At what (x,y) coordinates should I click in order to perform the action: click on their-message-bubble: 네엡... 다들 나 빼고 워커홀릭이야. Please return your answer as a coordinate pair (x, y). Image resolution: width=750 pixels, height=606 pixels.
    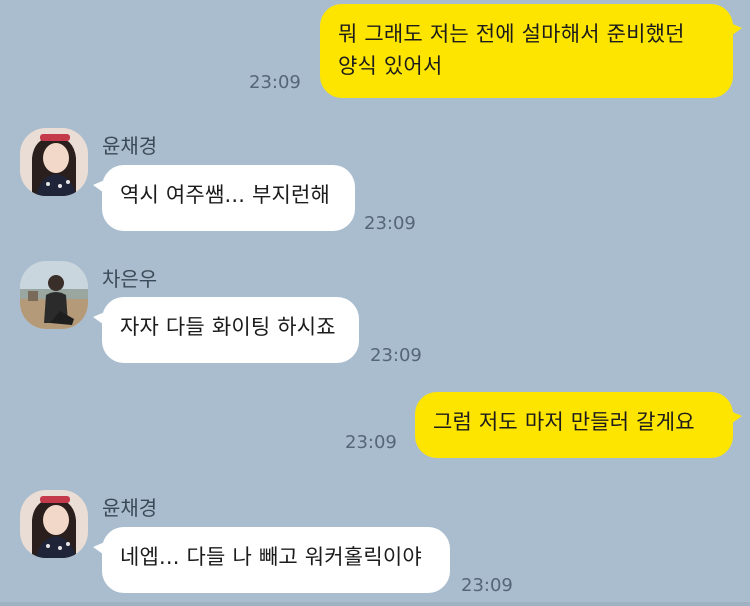
    Looking at the image, I should click on (271, 560).